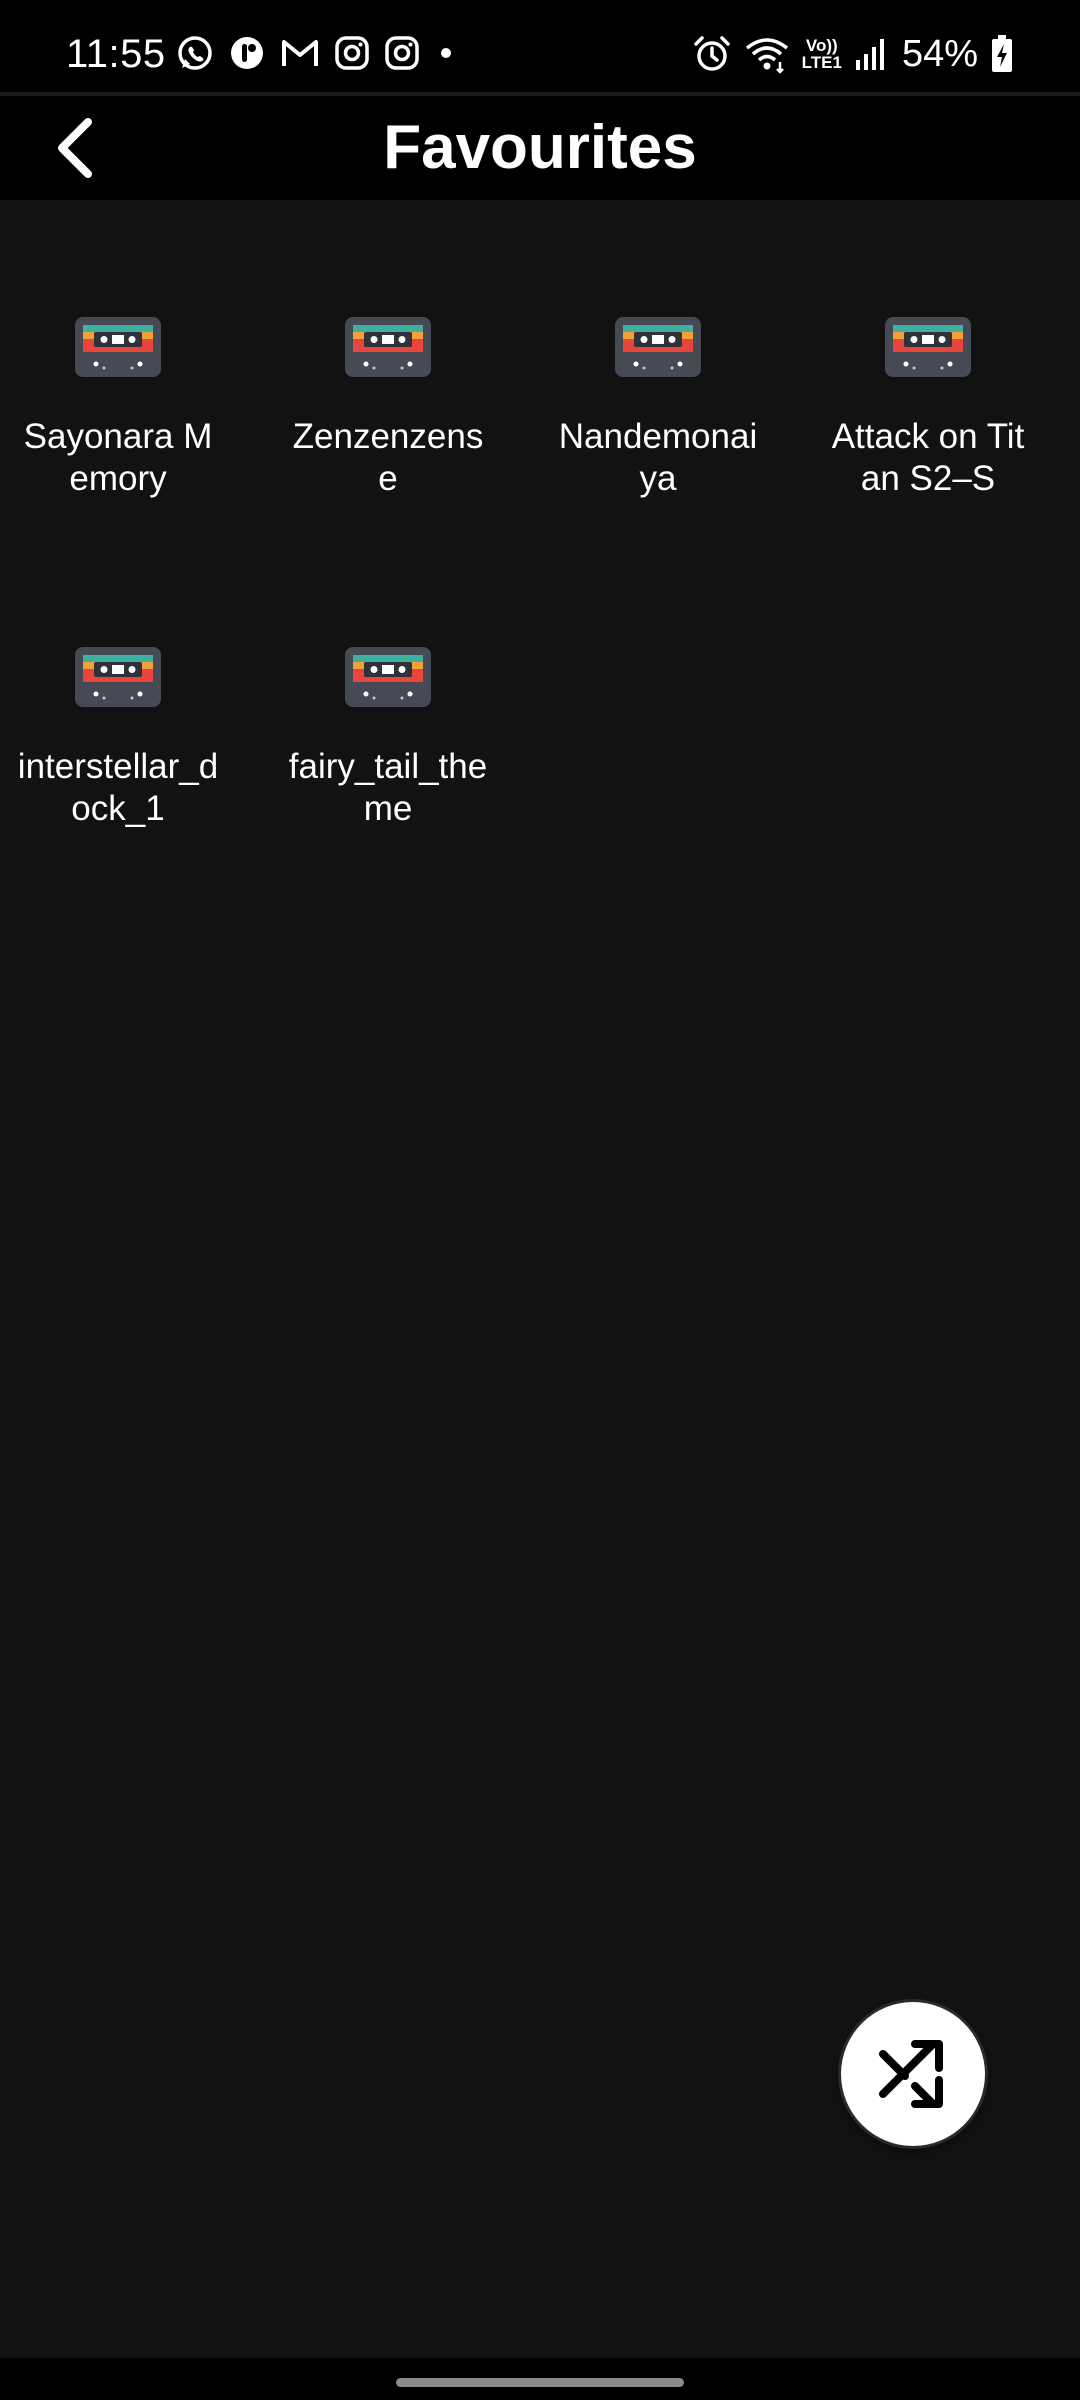  I want to click on alarm-icon, so click(711, 53).